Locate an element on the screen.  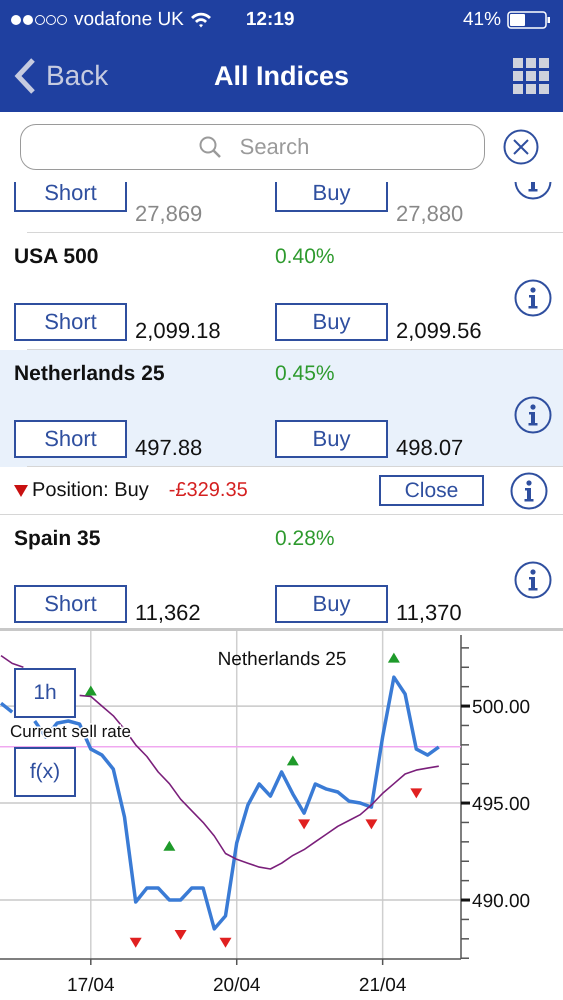
change-percent: 0.40% is located at coordinates (305, 257).